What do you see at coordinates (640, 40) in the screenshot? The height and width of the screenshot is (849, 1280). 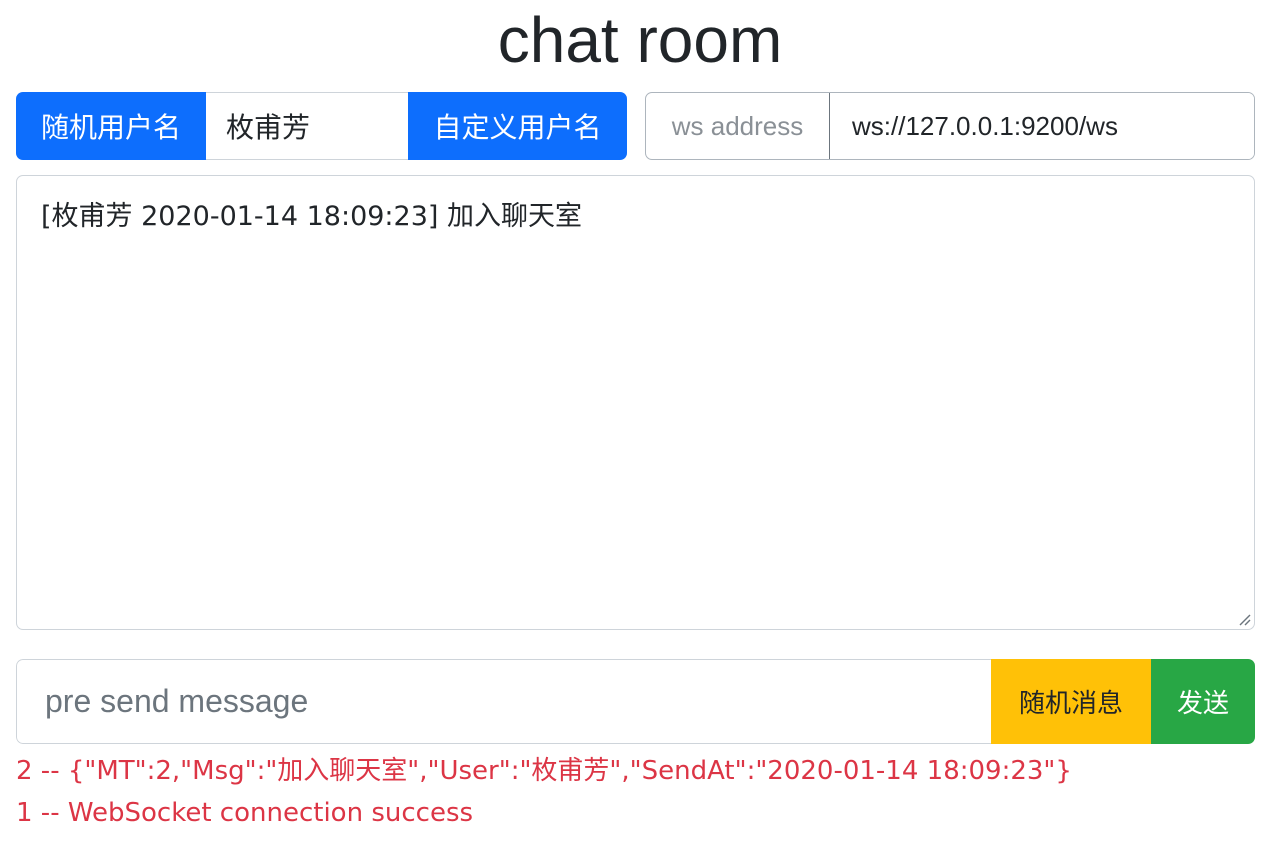 I see `page-title: chat room` at bounding box center [640, 40].